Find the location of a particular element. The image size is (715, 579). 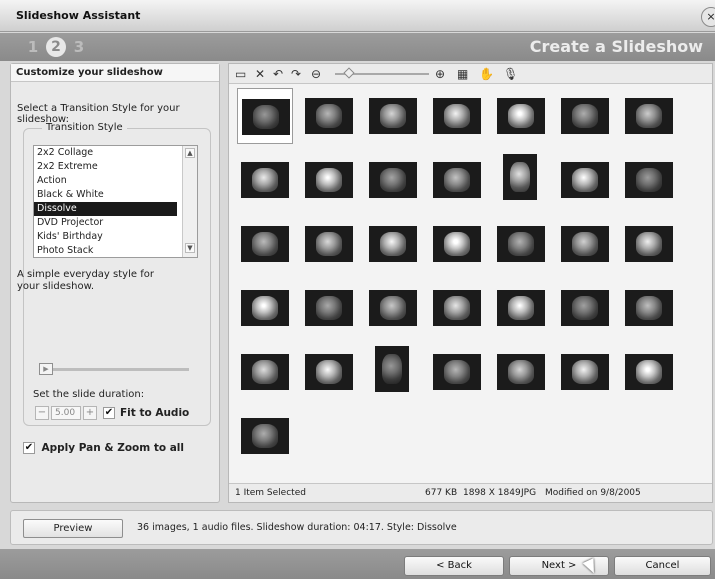

step-2-active: 2 is located at coordinates (56, 47).